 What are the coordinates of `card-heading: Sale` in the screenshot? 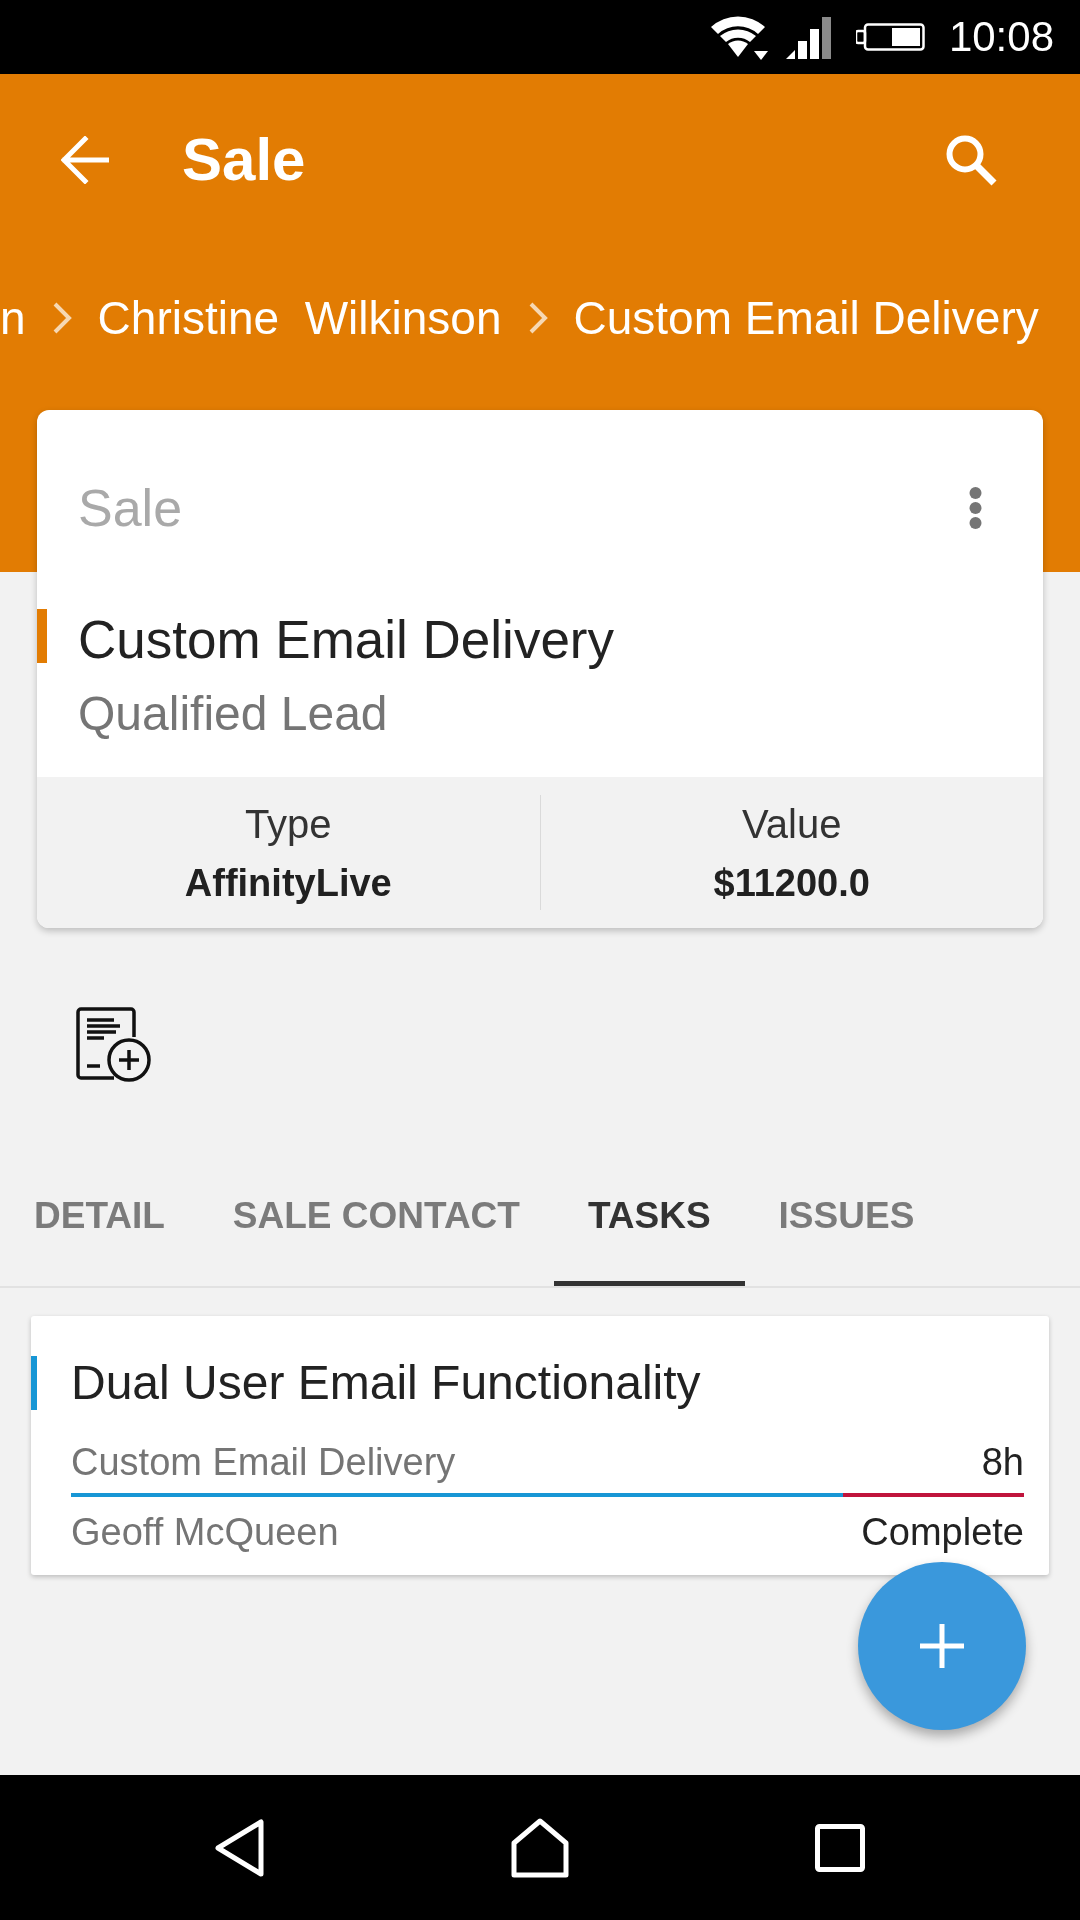 It's located at (130, 508).